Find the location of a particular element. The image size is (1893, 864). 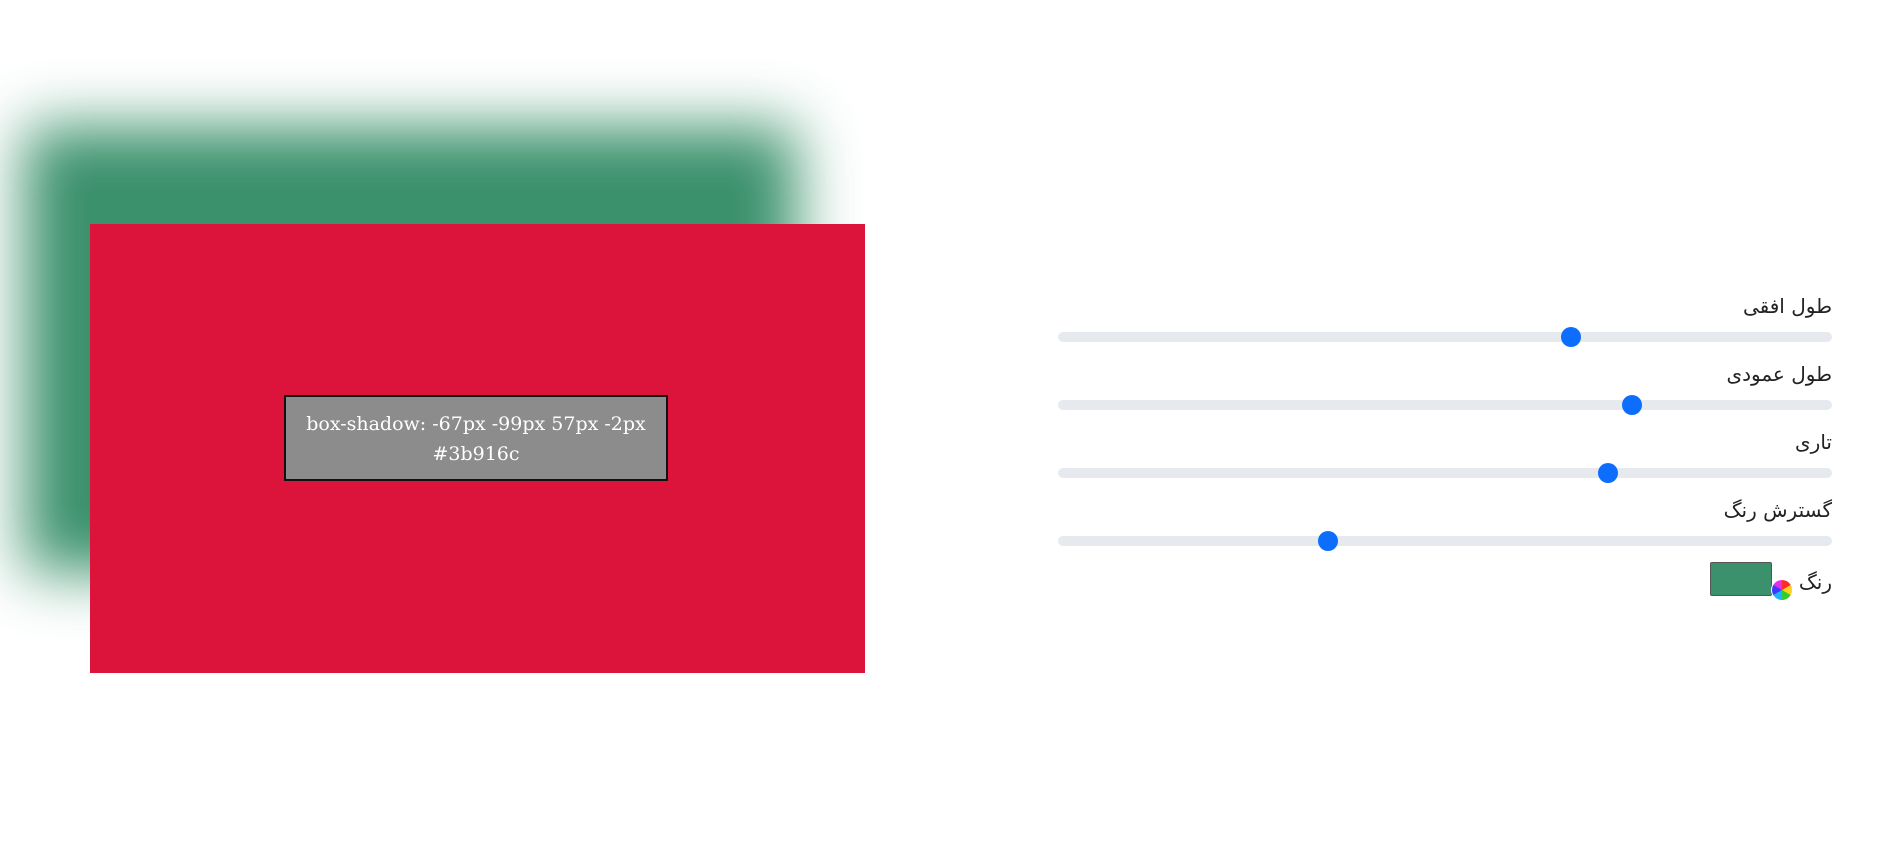

spread-label: گسترش رنگ is located at coordinates (1777, 510).